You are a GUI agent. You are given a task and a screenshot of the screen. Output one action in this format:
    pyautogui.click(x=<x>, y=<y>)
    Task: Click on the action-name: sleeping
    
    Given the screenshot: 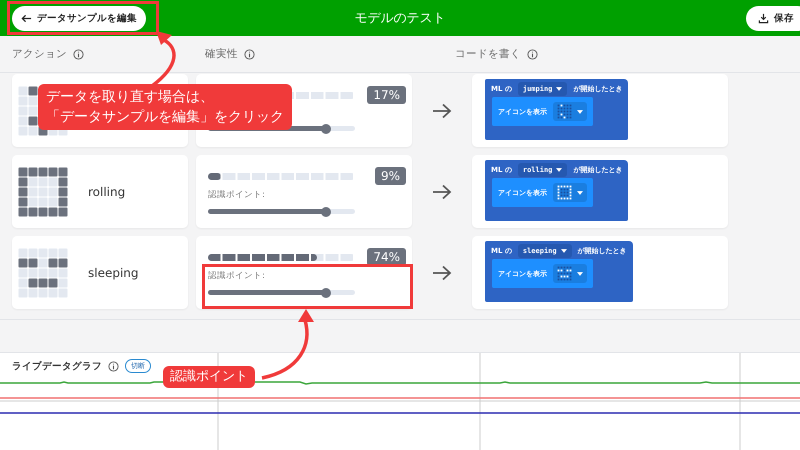 What is the action you would take?
    pyautogui.click(x=113, y=273)
    